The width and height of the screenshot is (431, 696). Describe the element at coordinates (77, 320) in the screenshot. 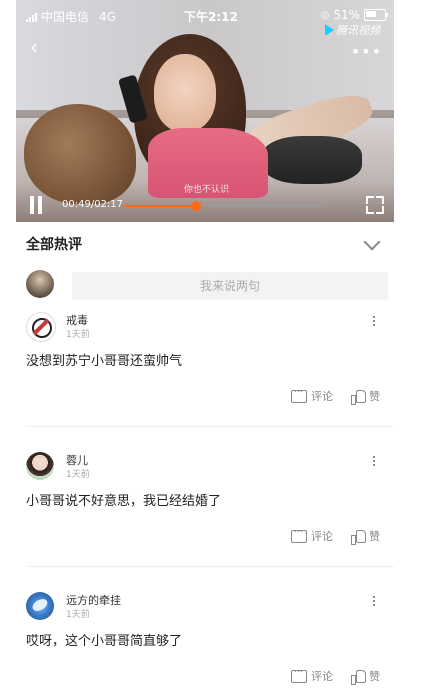

I see `comment-author: 戒毒` at that location.